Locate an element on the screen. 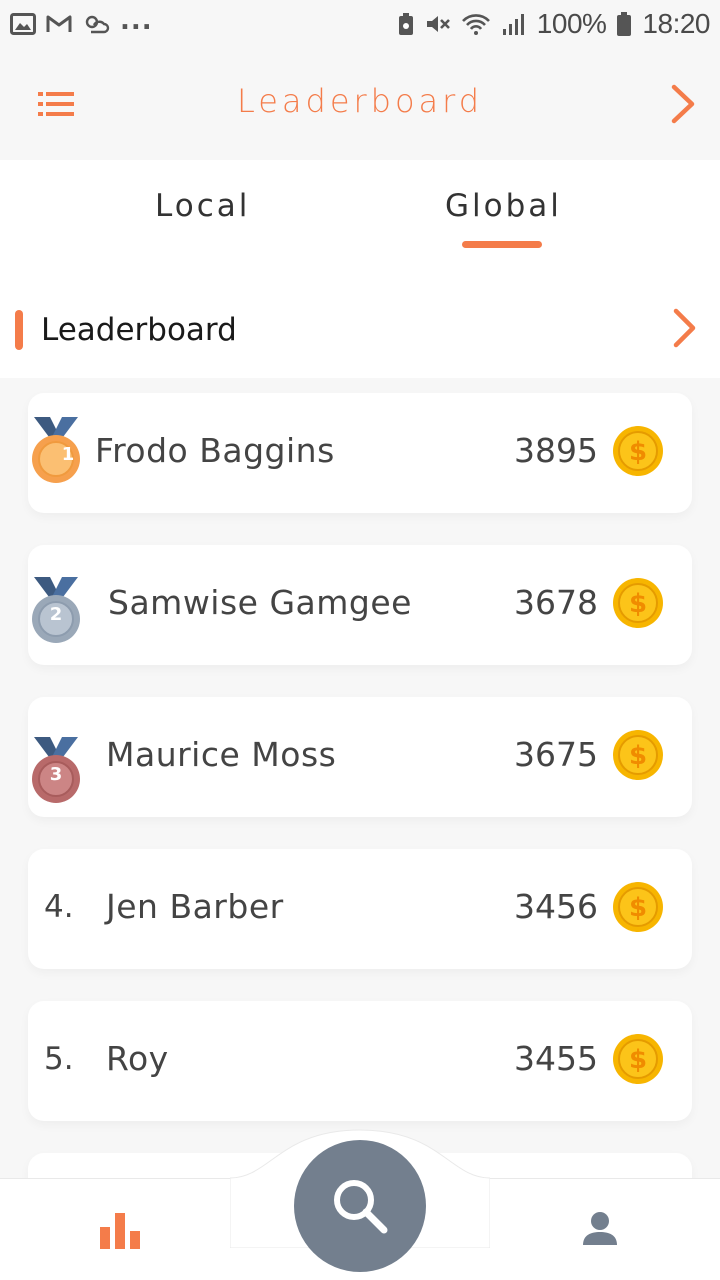  leaderboard-row: 3 Maurice Moss 3675 $ is located at coordinates (360, 757).